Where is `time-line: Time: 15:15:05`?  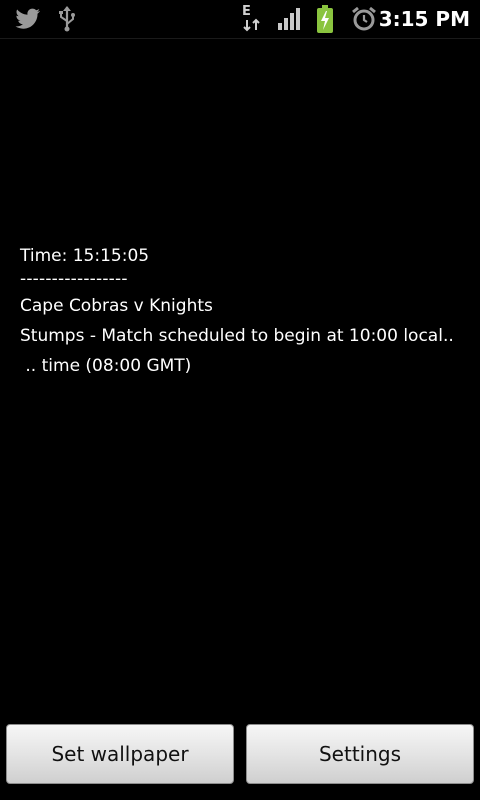
time-line: Time: 15:15:05 is located at coordinates (85, 256).